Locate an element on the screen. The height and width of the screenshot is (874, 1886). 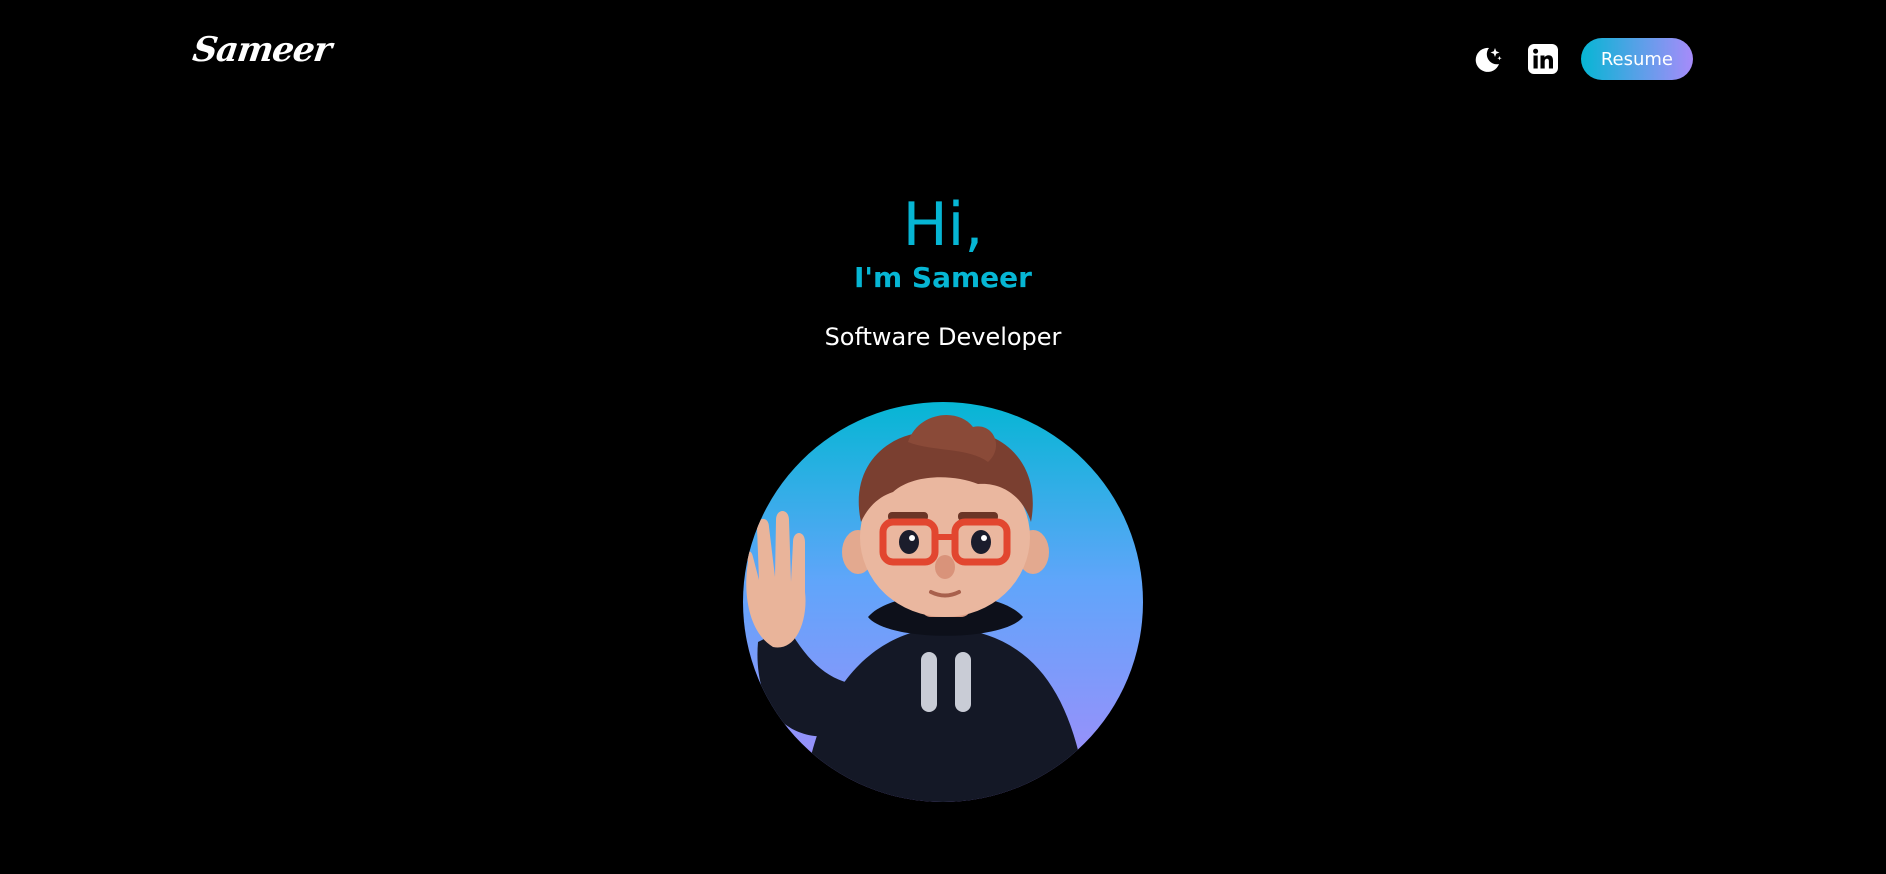
hero-greeting: Hi, is located at coordinates (943, 225).